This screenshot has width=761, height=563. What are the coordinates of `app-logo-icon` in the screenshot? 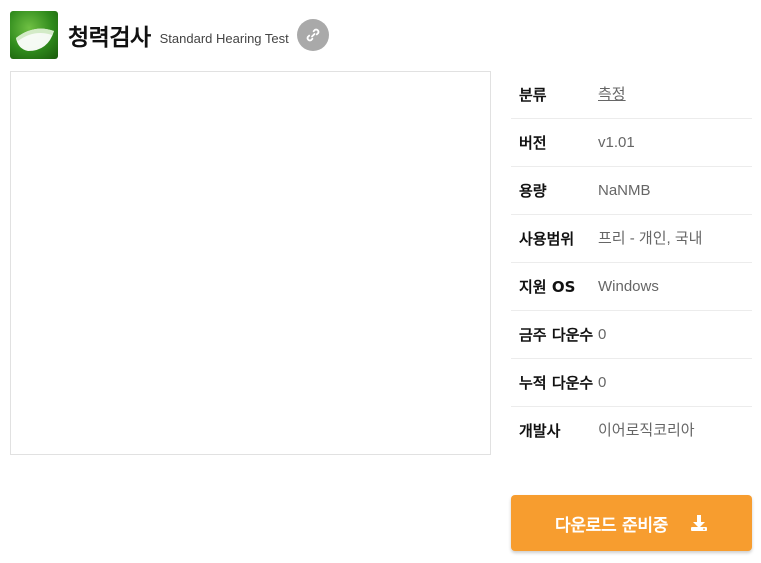 It's located at (34, 35).